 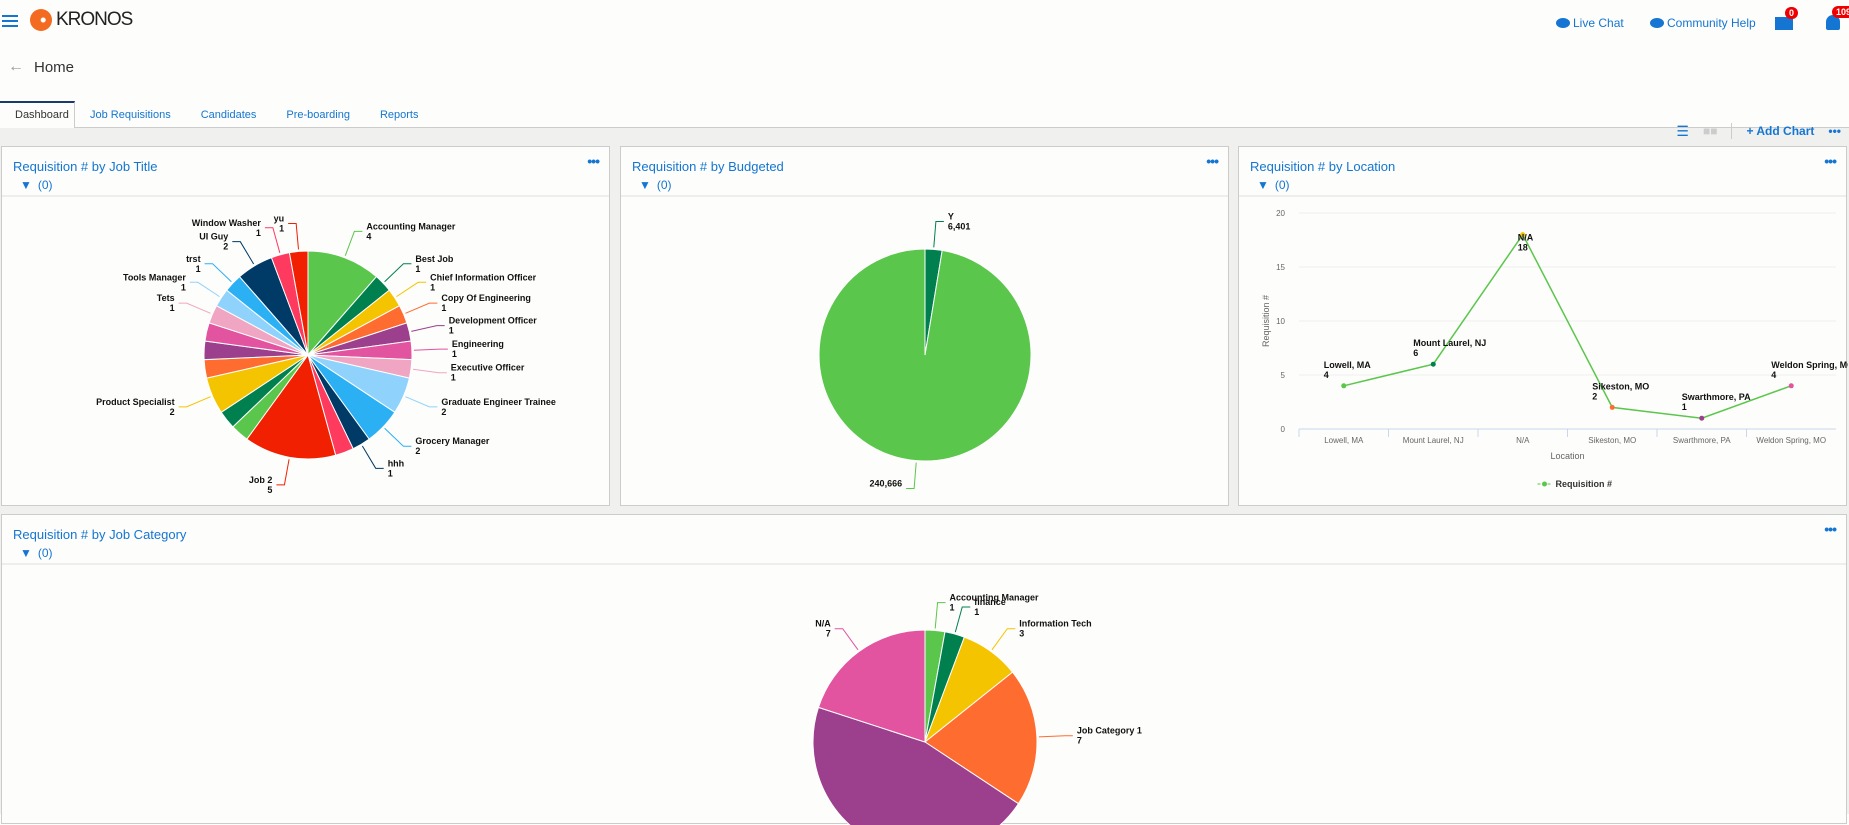 I want to click on data-label: Best Job 1, so click(x=434, y=264).